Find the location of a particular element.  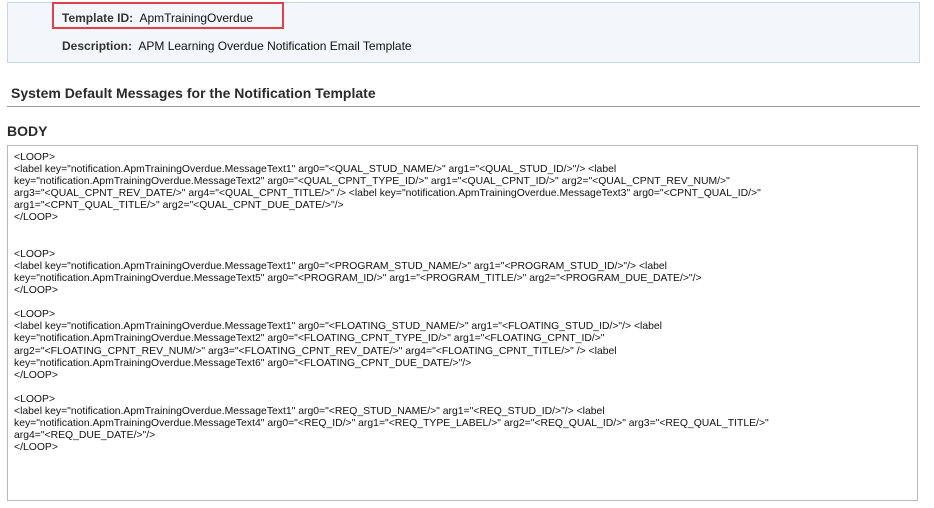

description-label: Description: is located at coordinates (97, 46).